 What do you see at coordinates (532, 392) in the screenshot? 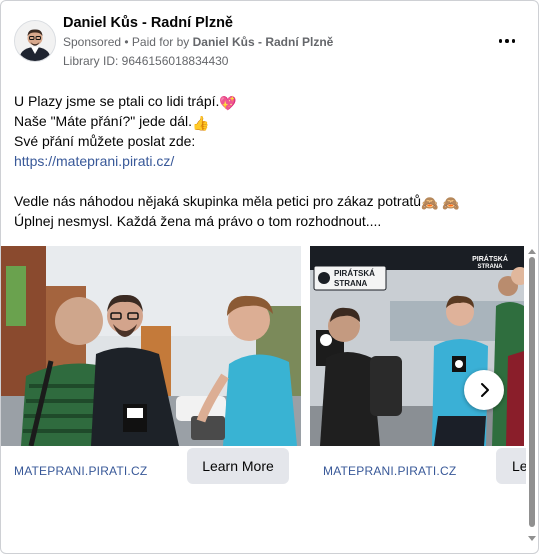
I see `scroll-thumb` at bounding box center [532, 392].